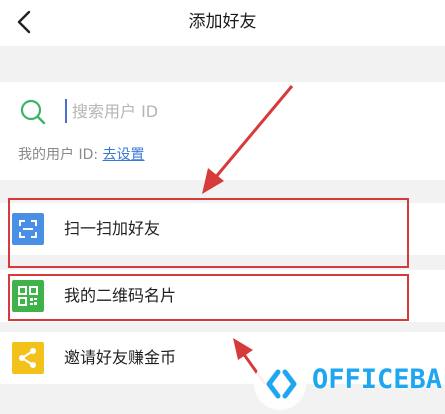 The width and height of the screenshot is (445, 414). What do you see at coordinates (58, 155) in the screenshot?
I see `user-id-label: 我的用户 ID:` at bounding box center [58, 155].